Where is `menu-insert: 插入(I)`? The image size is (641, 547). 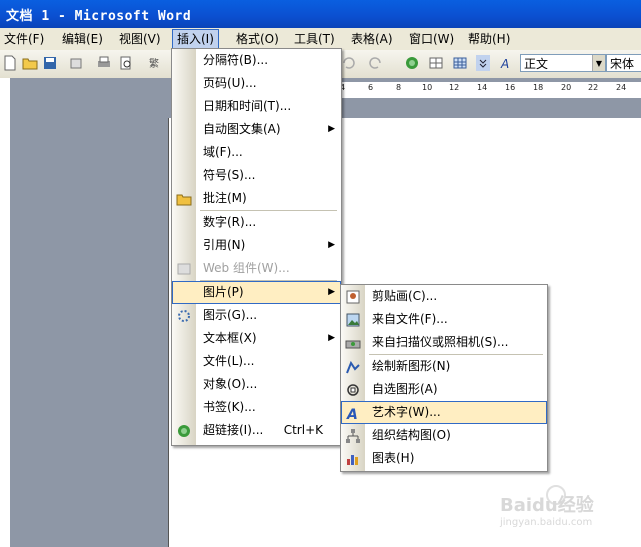 menu-insert: 插入(I) is located at coordinates (195, 39).